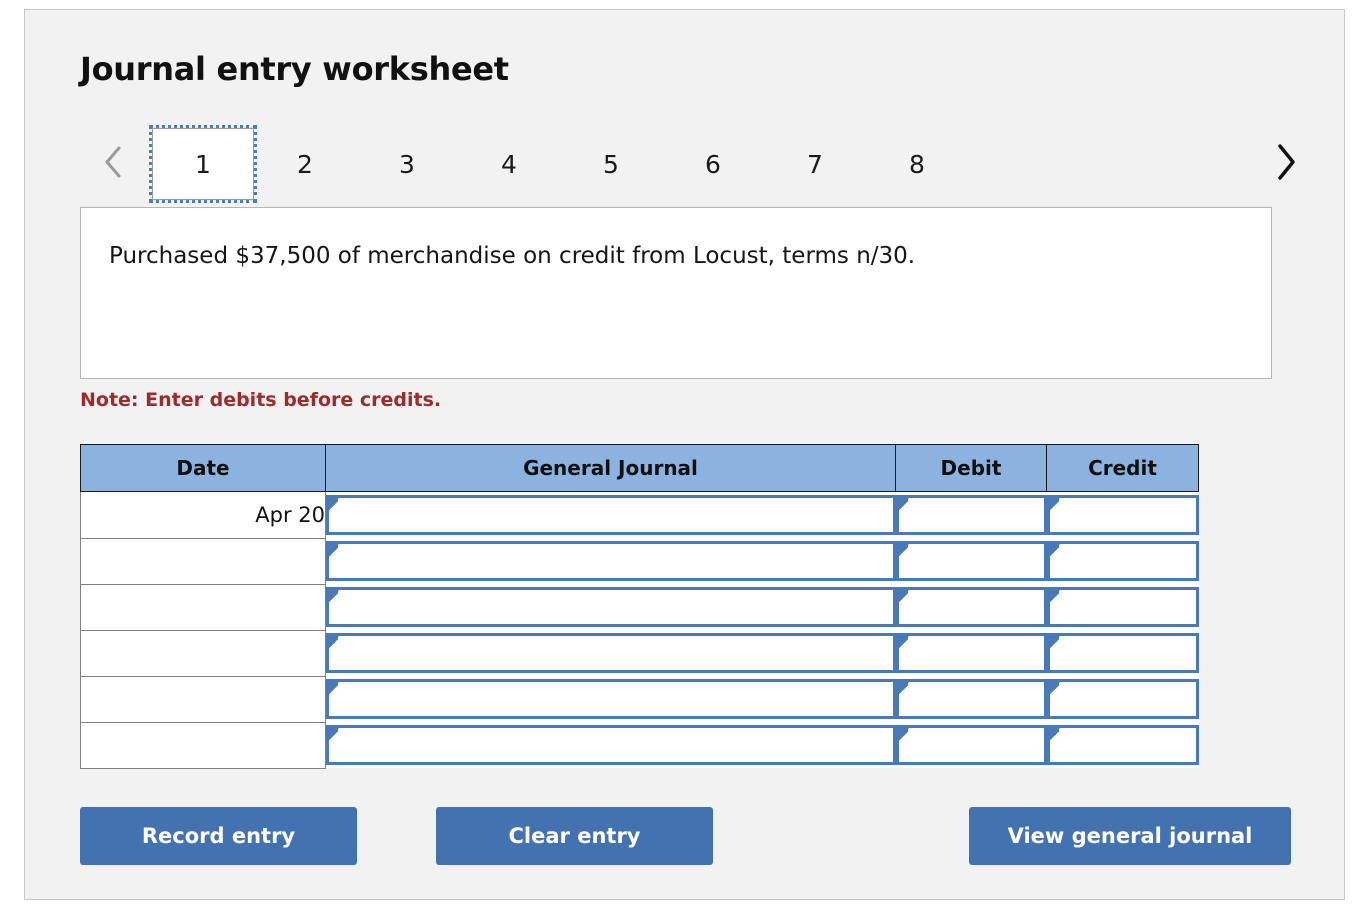 The height and width of the screenshot is (922, 1370). Describe the element at coordinates (971, 468) in the screenshot. I see `column-header-debit: Debit` at that location.